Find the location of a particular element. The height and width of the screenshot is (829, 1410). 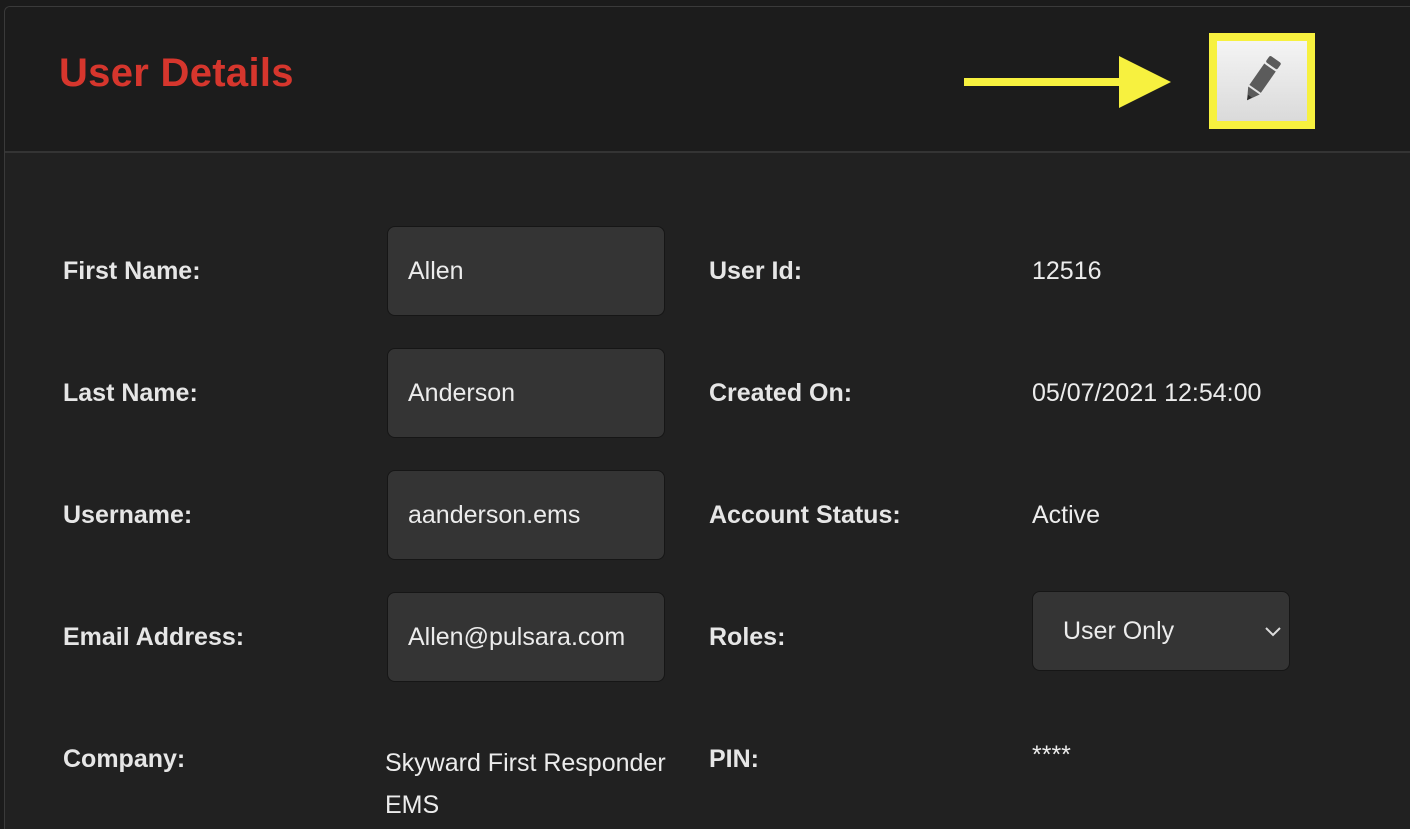

edit-button is located at coordinates (1262, 81).